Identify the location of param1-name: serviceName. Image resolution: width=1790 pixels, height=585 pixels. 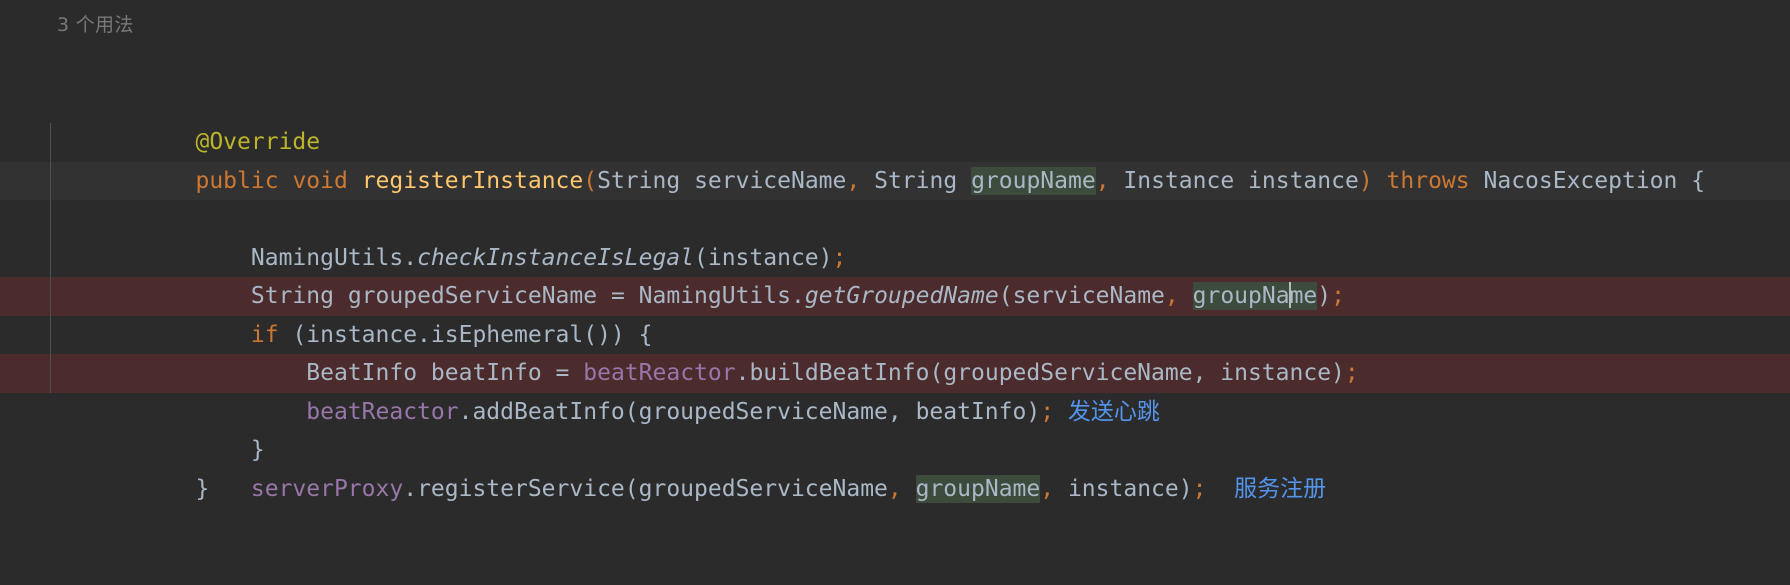
(770, 180).